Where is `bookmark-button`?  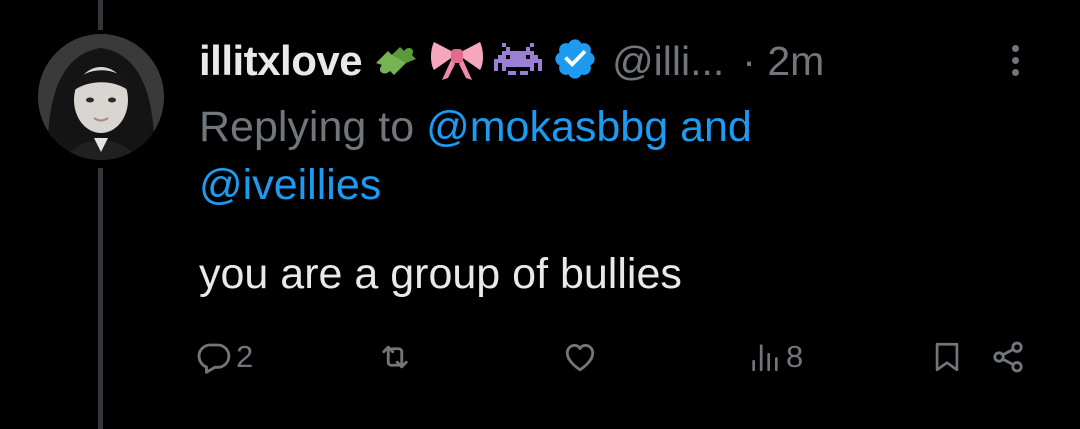
bookmark-button is located at coordinates (947, 357).